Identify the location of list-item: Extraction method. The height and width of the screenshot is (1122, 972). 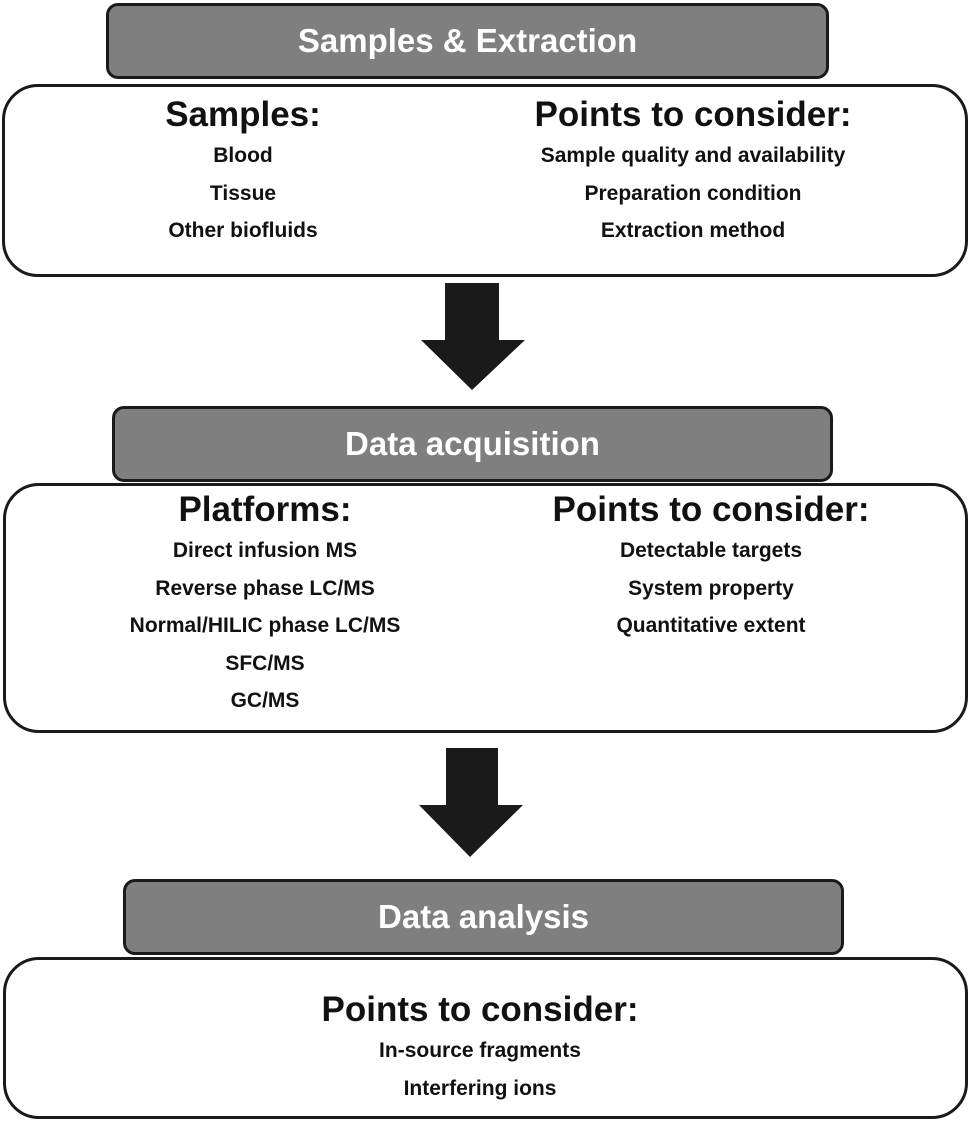
(693, 230).